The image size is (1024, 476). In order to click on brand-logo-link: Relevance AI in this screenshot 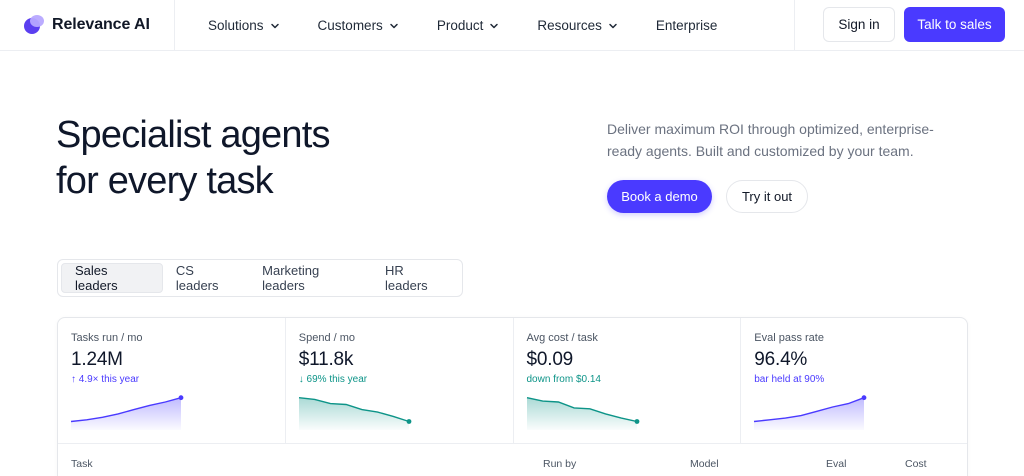, I will do `click(87, 25)`.